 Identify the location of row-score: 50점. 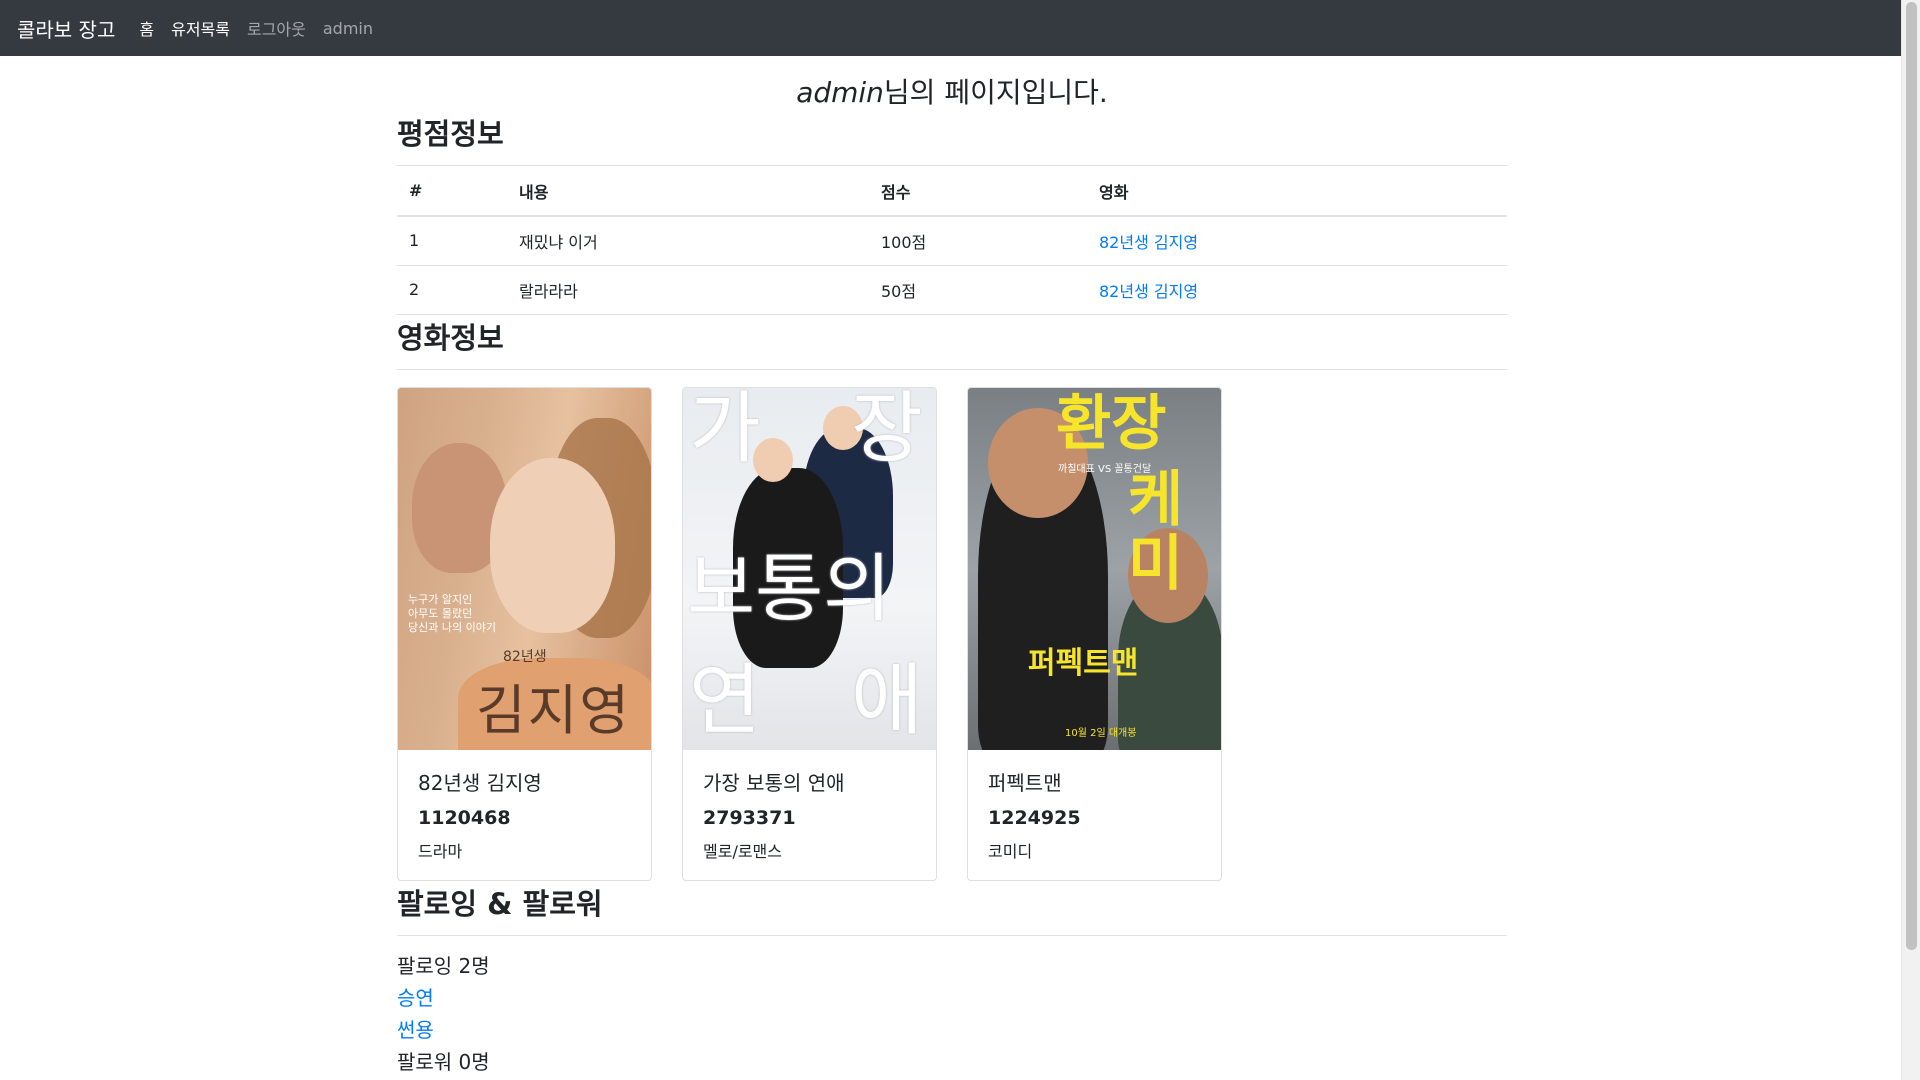
(978, 290).